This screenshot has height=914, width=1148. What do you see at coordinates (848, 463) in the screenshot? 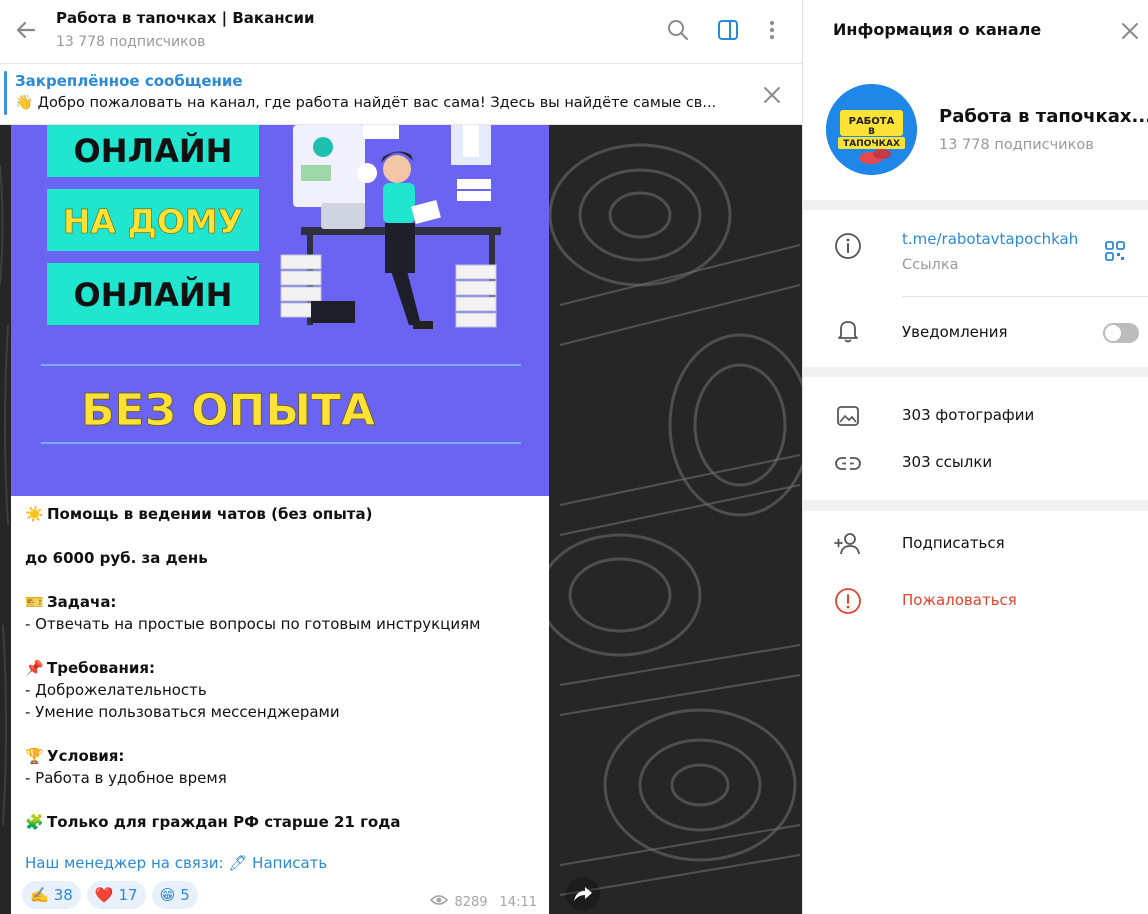
I see `link-icon` at bounding box center [848, 463].